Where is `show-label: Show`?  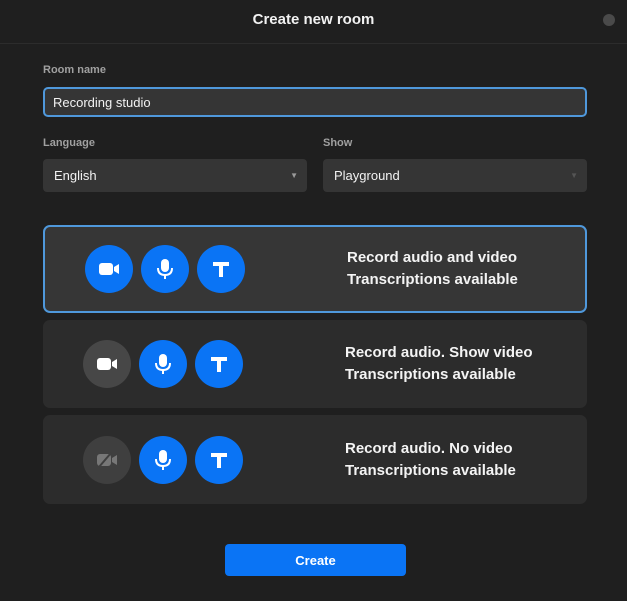 show-label: Show is located at coordinates (338, 143).